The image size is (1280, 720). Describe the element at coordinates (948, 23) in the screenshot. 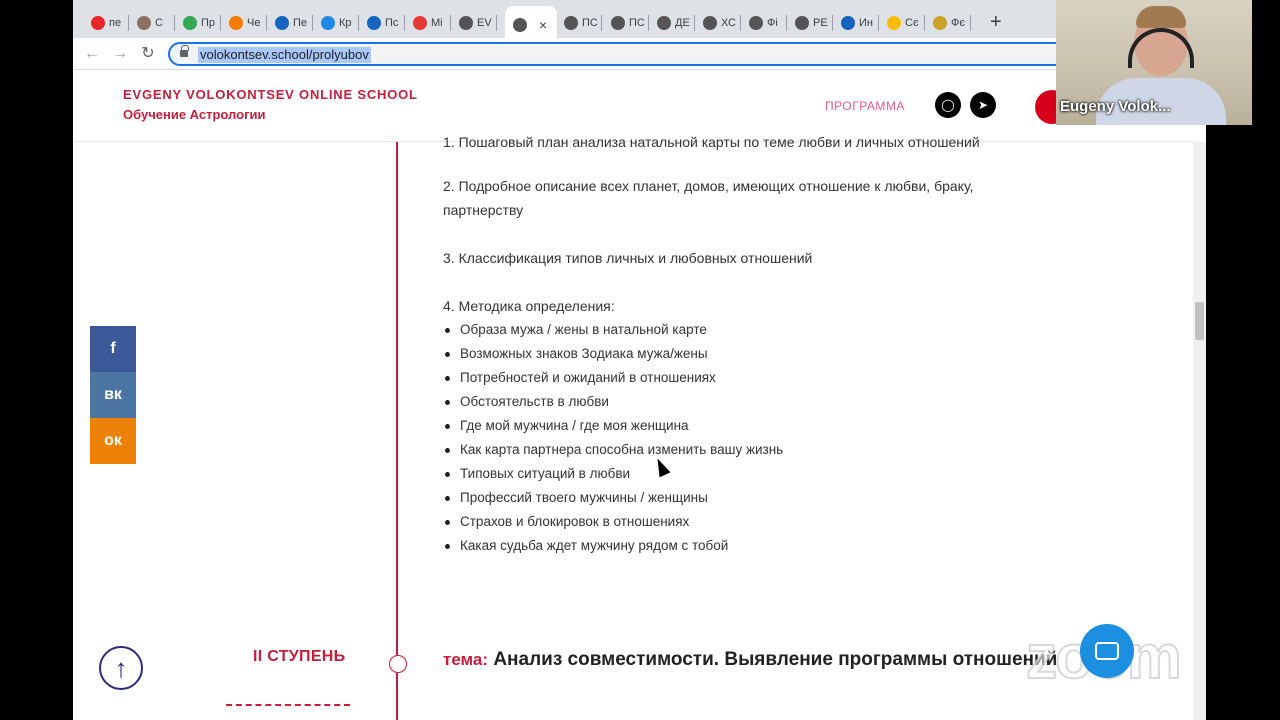

I see `browser-tab: Фє` at that location.